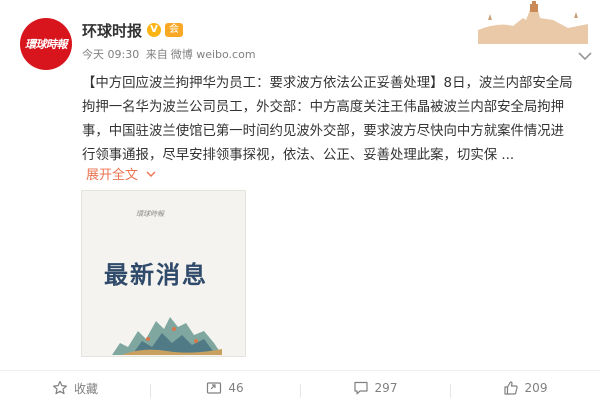 This screenshot has height=406, width=600. I want to click on expand-label: 展开全文, so click(112, 175).